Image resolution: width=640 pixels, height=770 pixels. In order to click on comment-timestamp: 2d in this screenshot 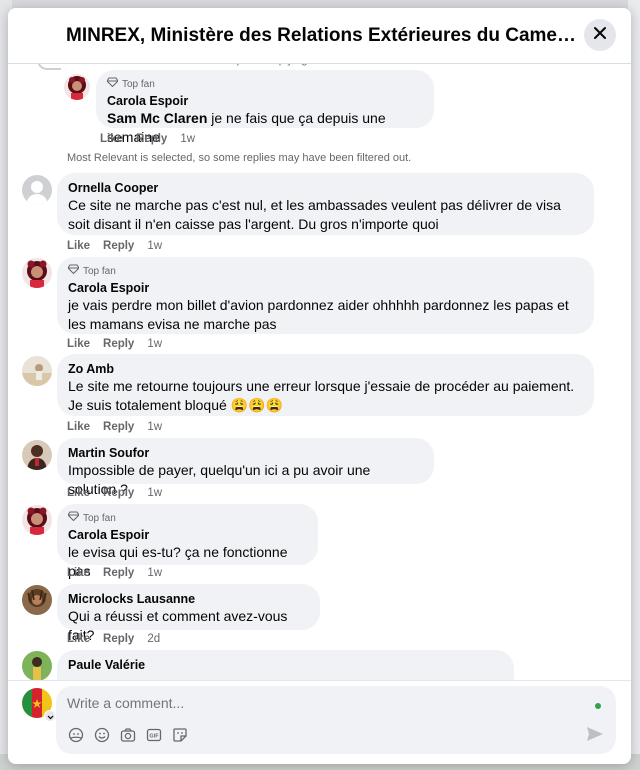, I will do `click(153, 639)`.